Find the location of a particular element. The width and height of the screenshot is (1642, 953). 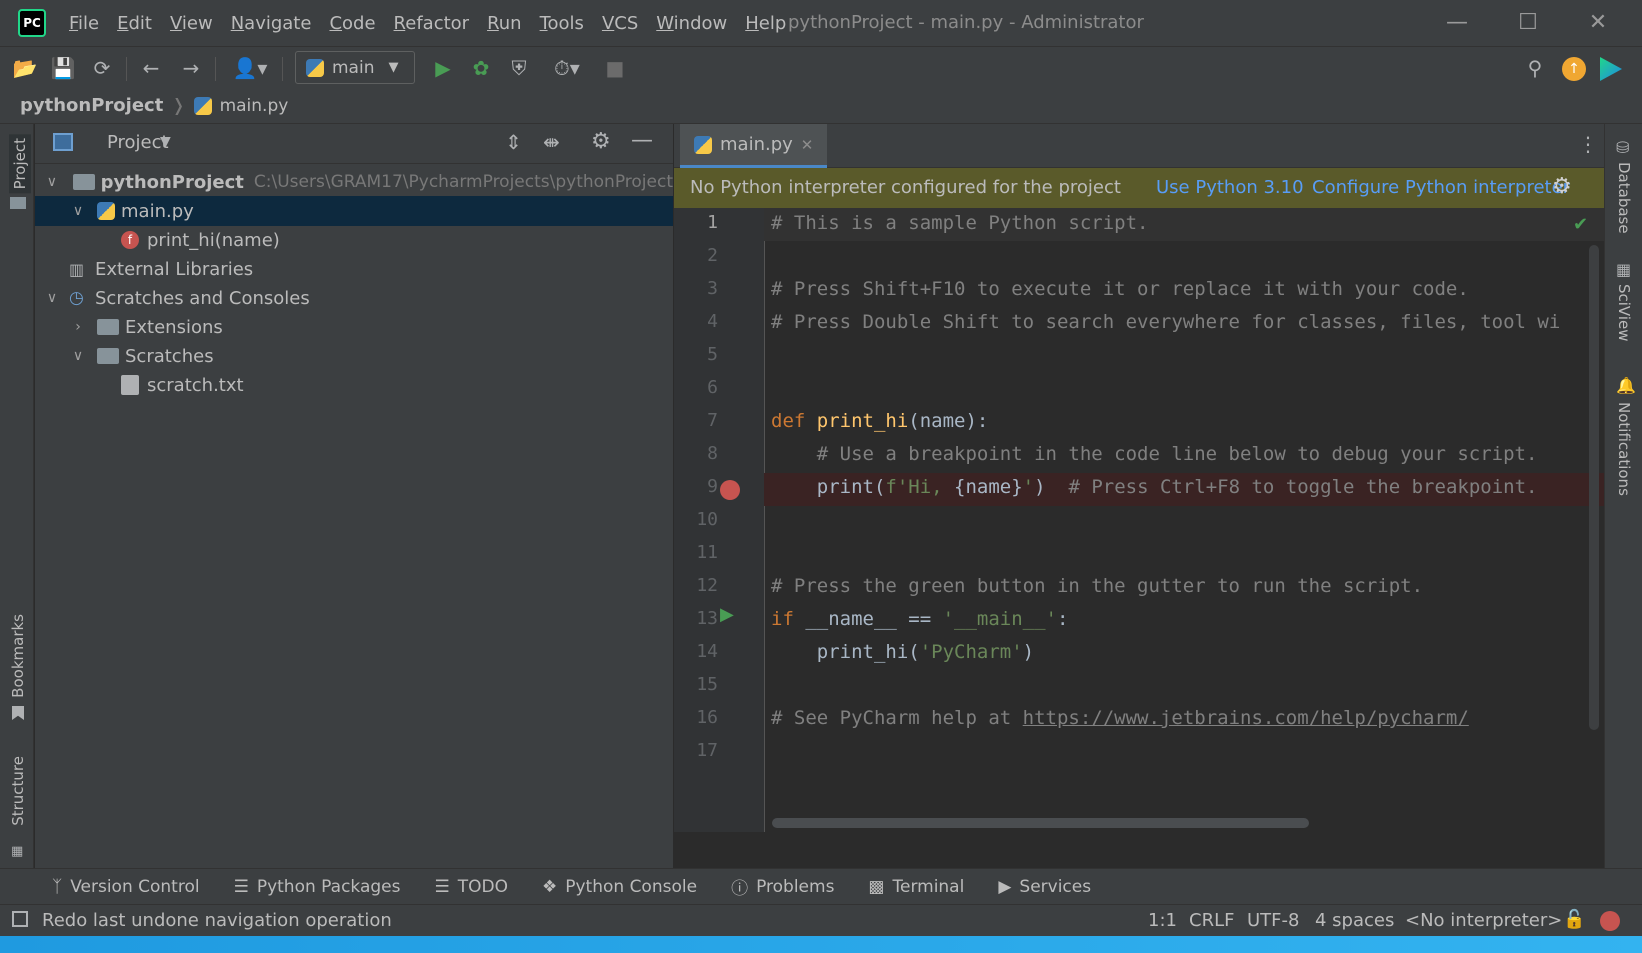

search-icon: ⚲ is located at coordinates (1535, 68).